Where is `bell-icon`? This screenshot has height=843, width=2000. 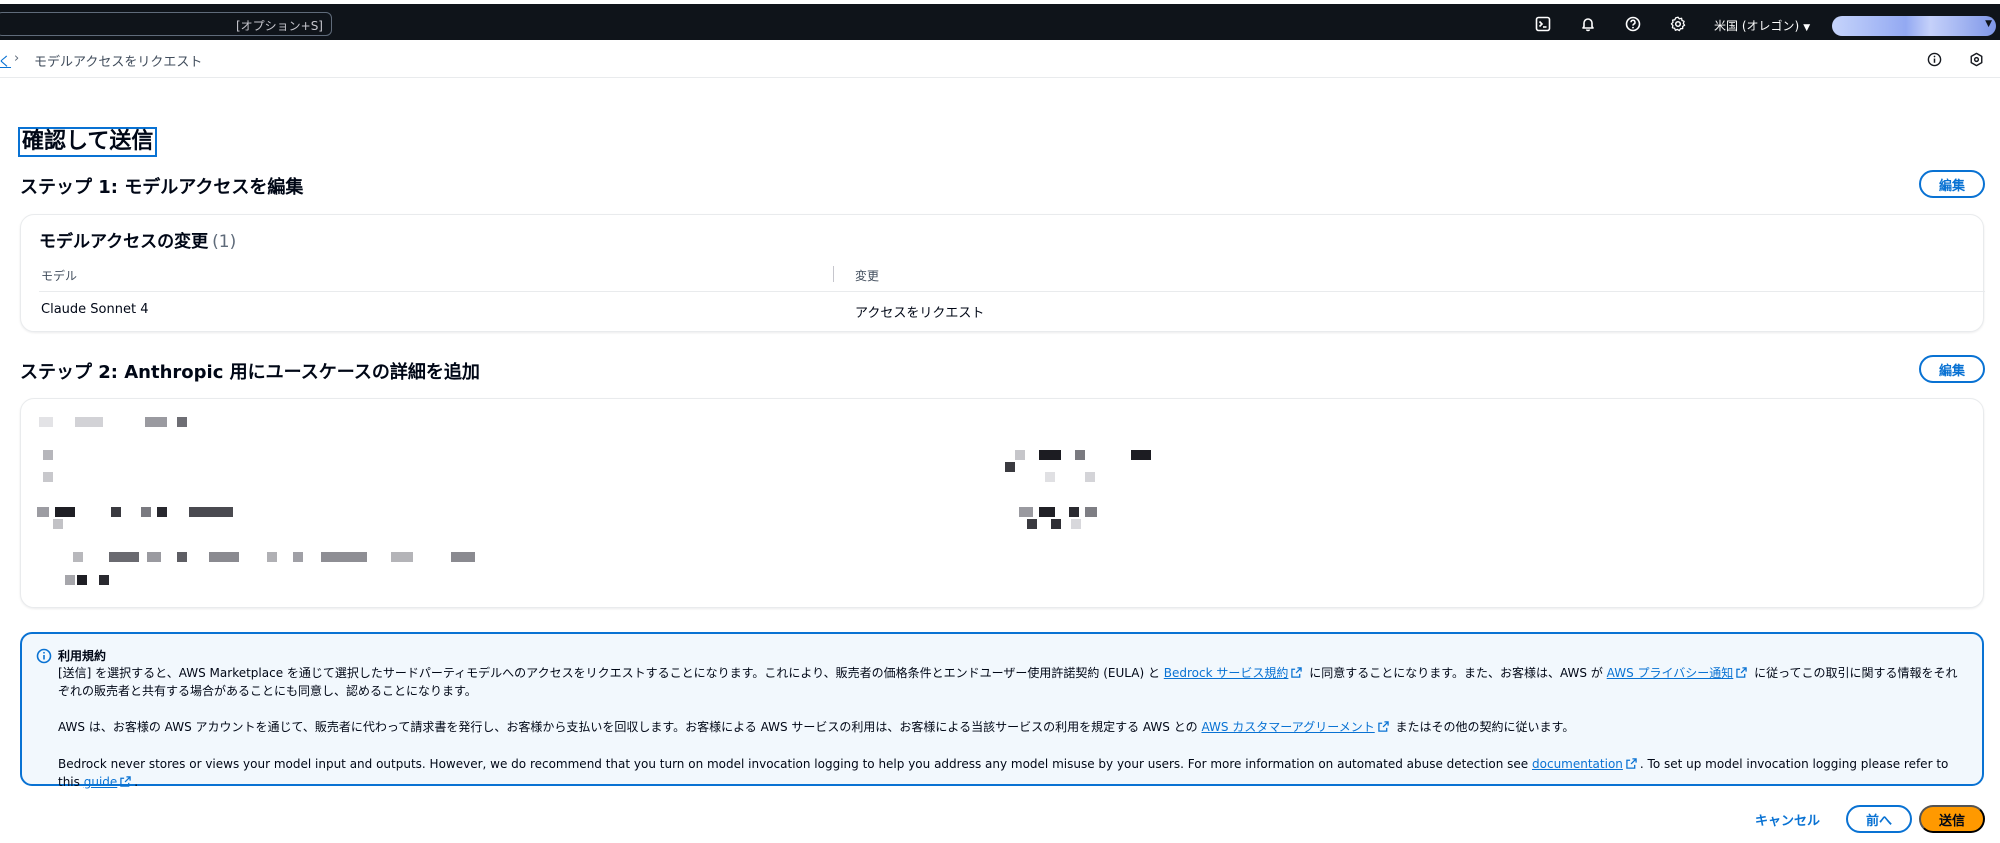
bell-icon is located at coordinates (1588, 24).